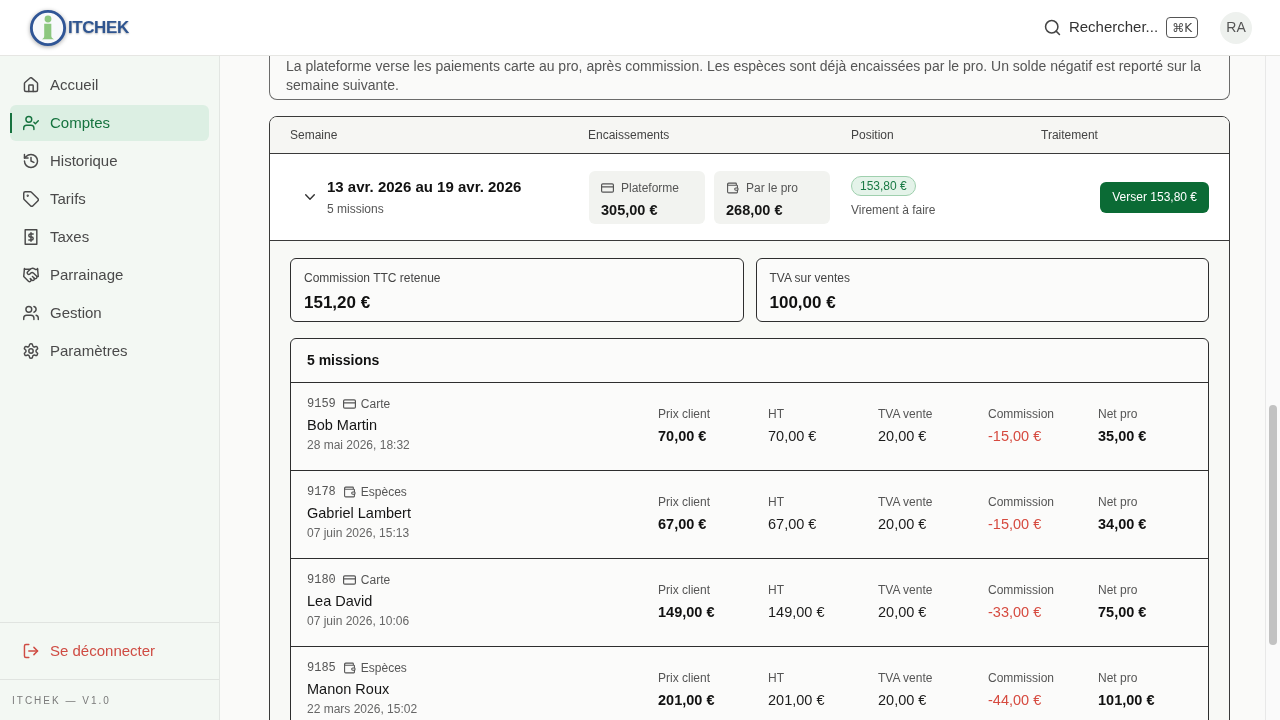 This screenshot has width=1280, height=720. Describe the element at coordinates (48, 27) in the screenshot. I see `logo-icon` at that location.